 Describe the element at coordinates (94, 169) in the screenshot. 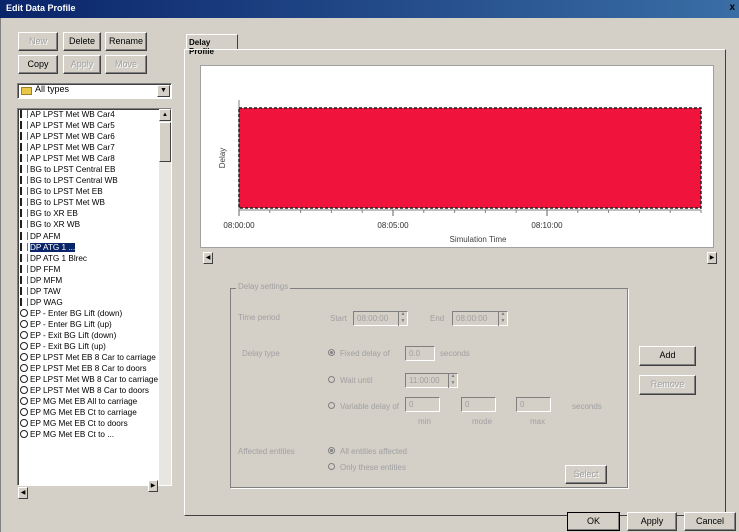

I see `list-item: BG to LPST Central EB` at that location.